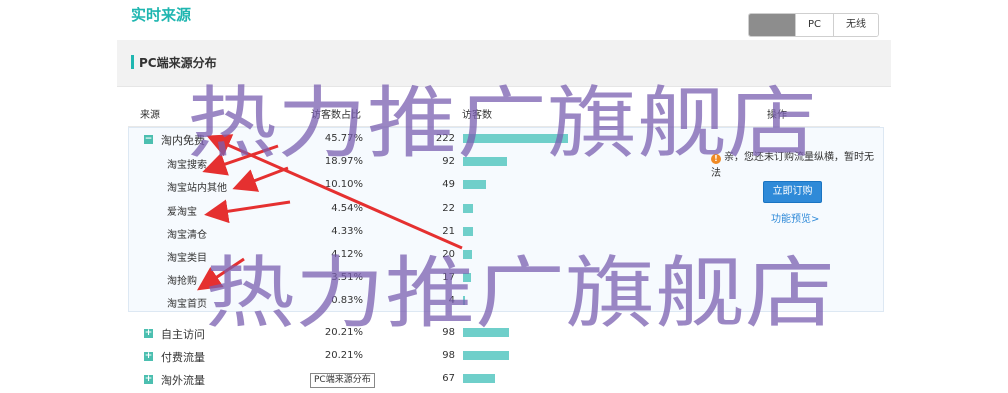  I want to click on row-ratio: 3.51%, so click(347, 278).